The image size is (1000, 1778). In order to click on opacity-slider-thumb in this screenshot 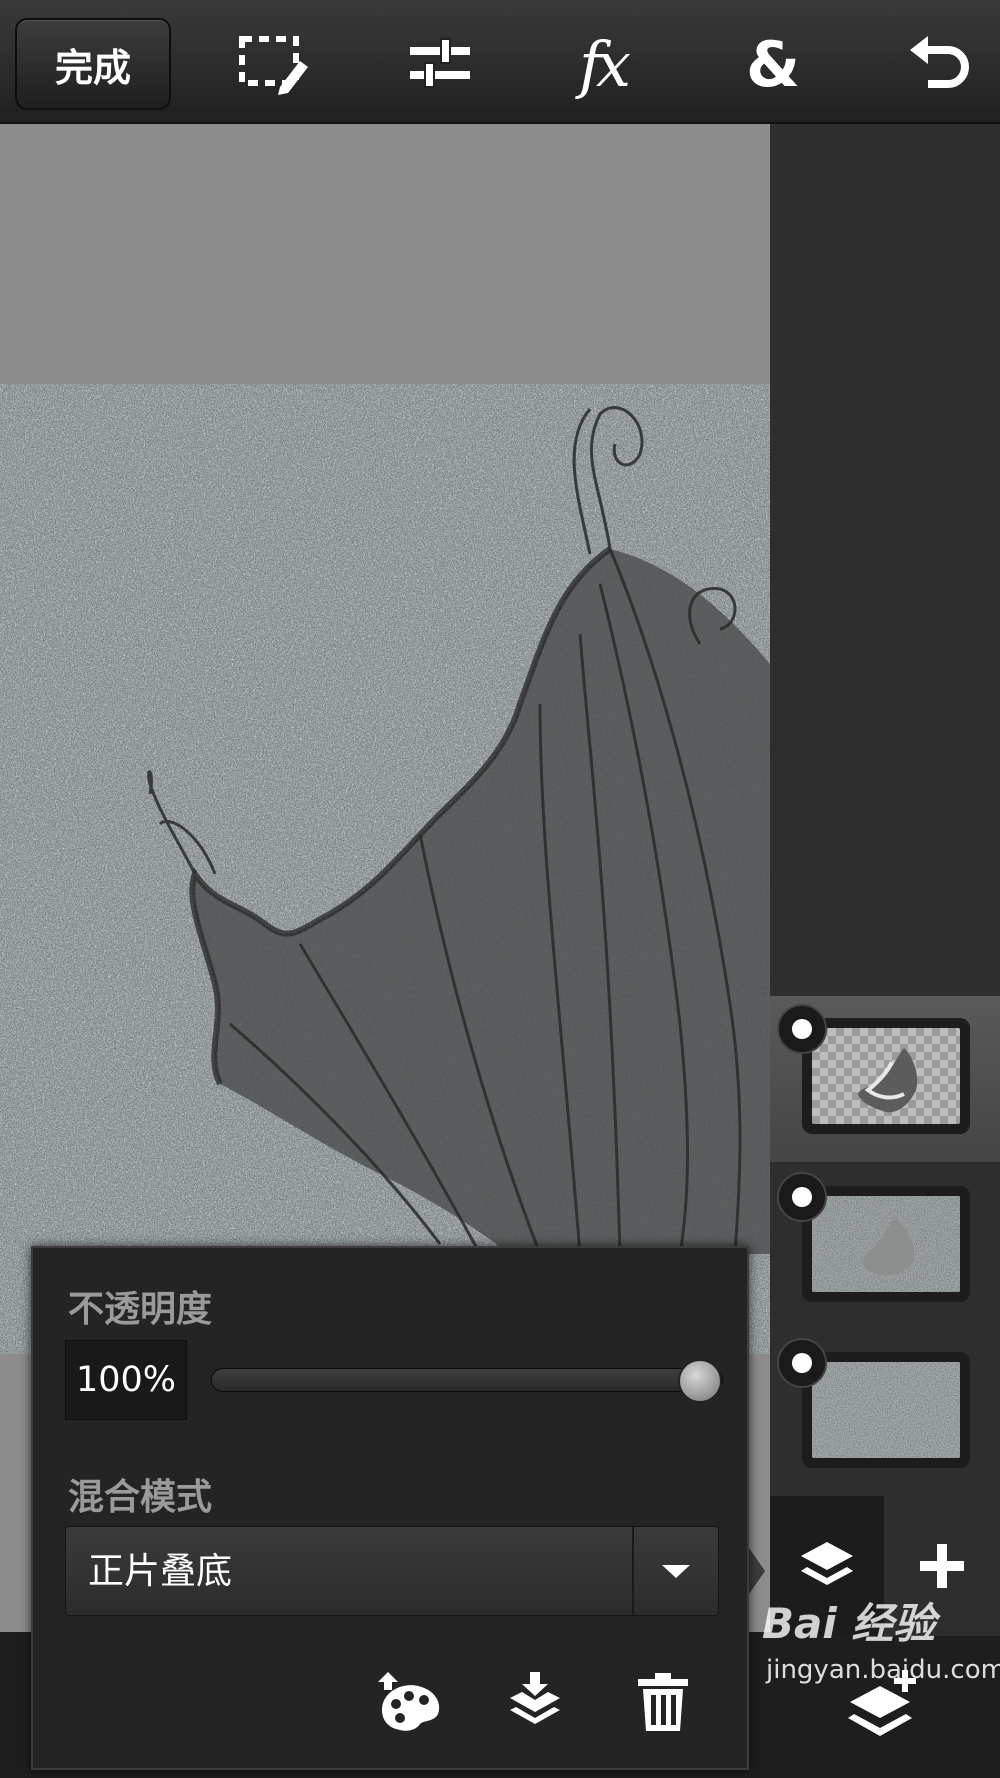, I will do `click(700, 1381)`.